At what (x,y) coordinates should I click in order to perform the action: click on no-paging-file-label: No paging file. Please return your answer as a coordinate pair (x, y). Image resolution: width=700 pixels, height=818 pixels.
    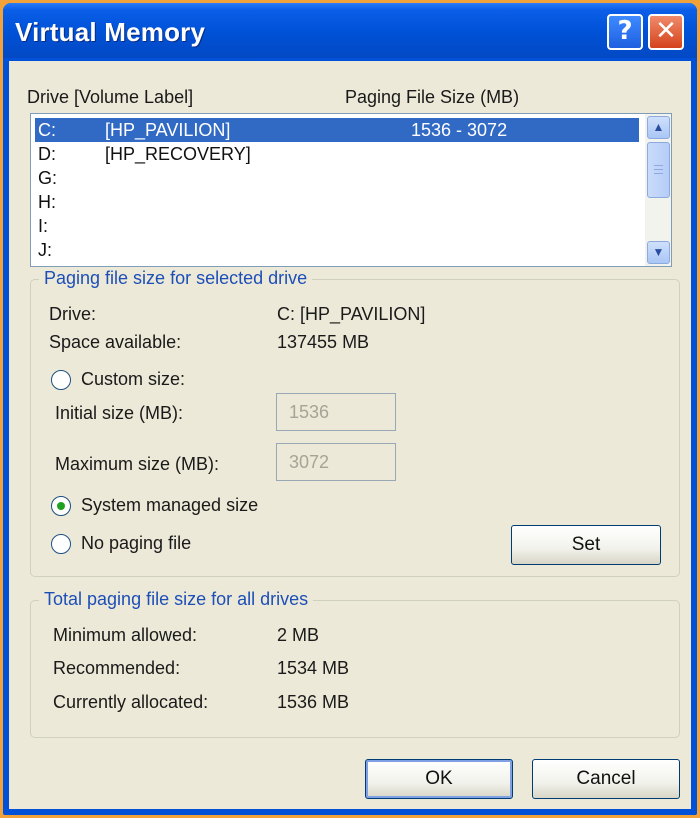
    Looking at the image, I should click on (136, 543).